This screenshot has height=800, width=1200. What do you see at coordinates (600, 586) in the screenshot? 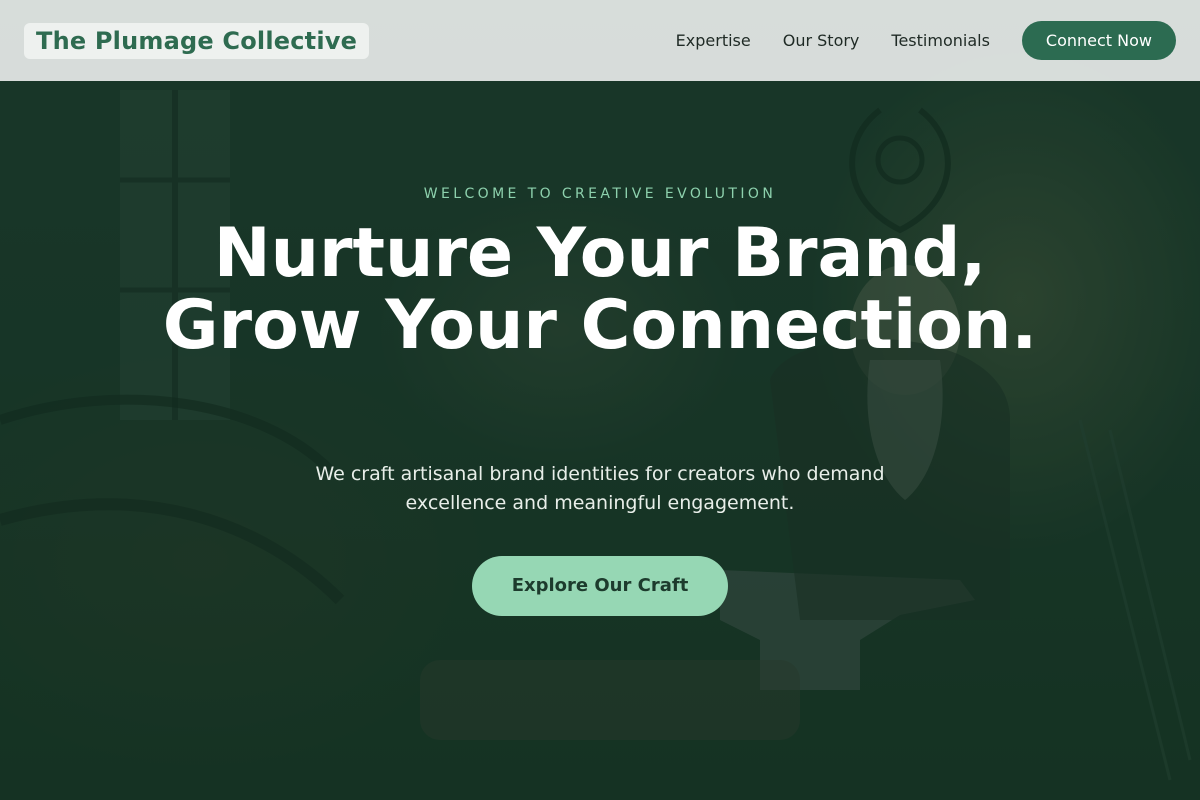
I see `explore-our-craft-button: Explore Our Craft` at bounding box center [600, 586].